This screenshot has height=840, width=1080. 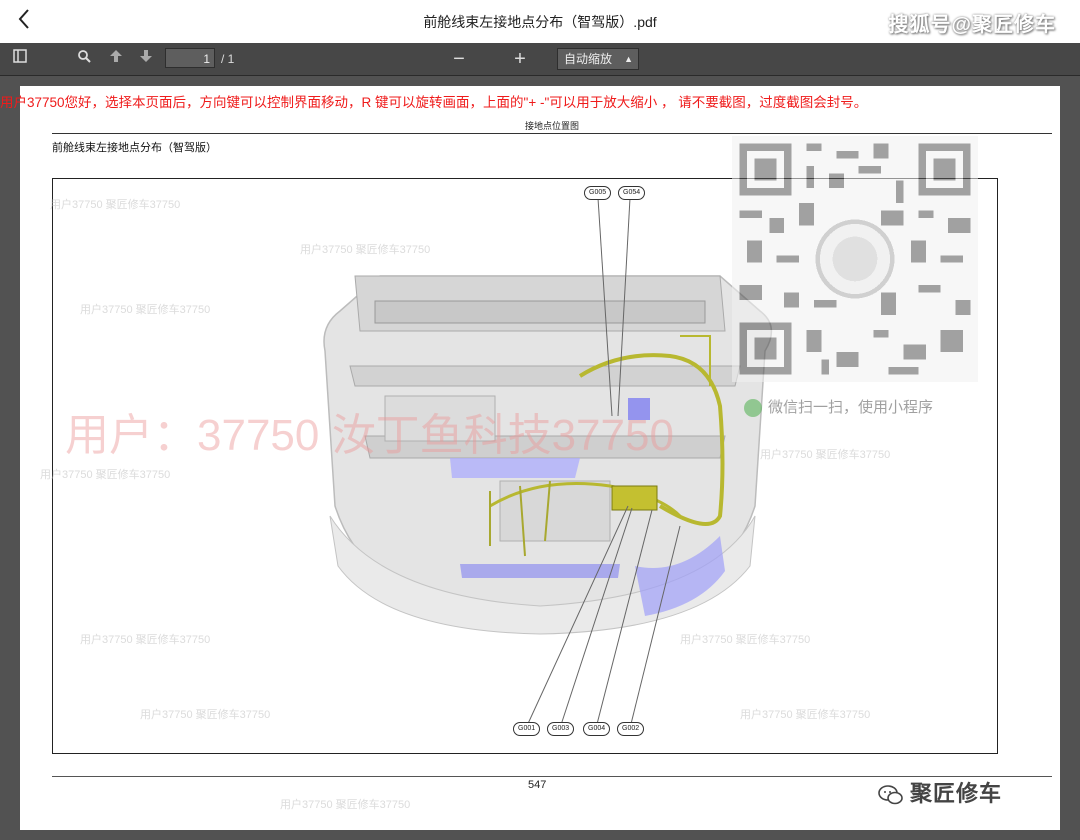 I want to click on zoom-in-button: +, so click(x=520, y=59).